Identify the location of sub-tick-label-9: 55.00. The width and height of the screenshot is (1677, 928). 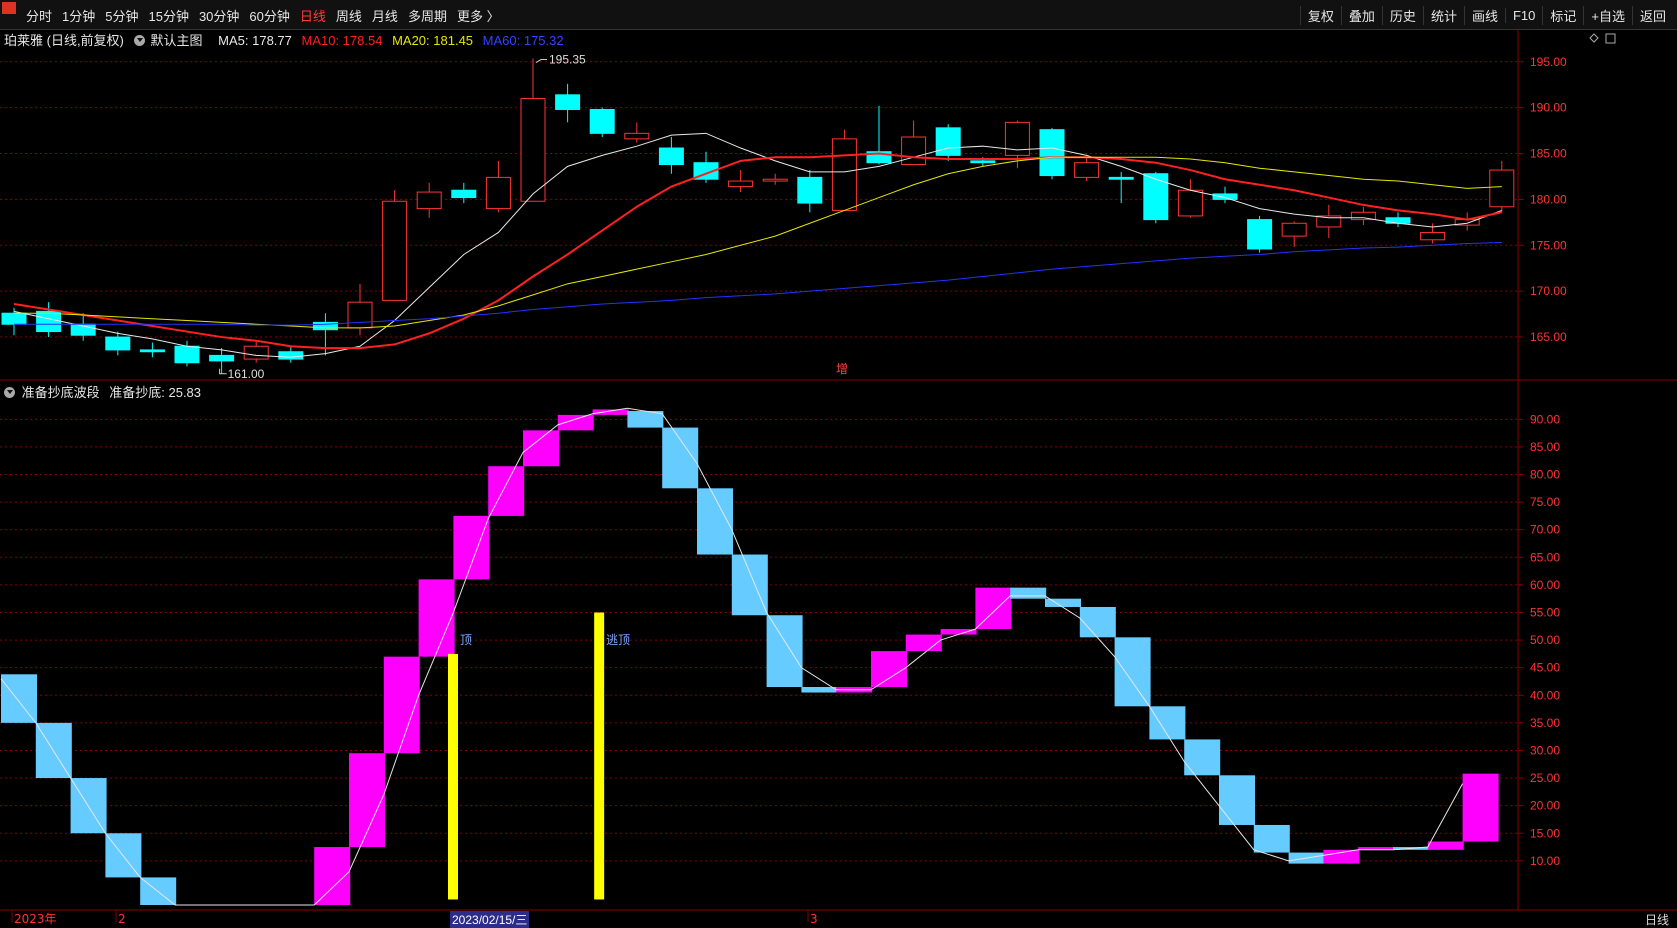
(1545, 612).